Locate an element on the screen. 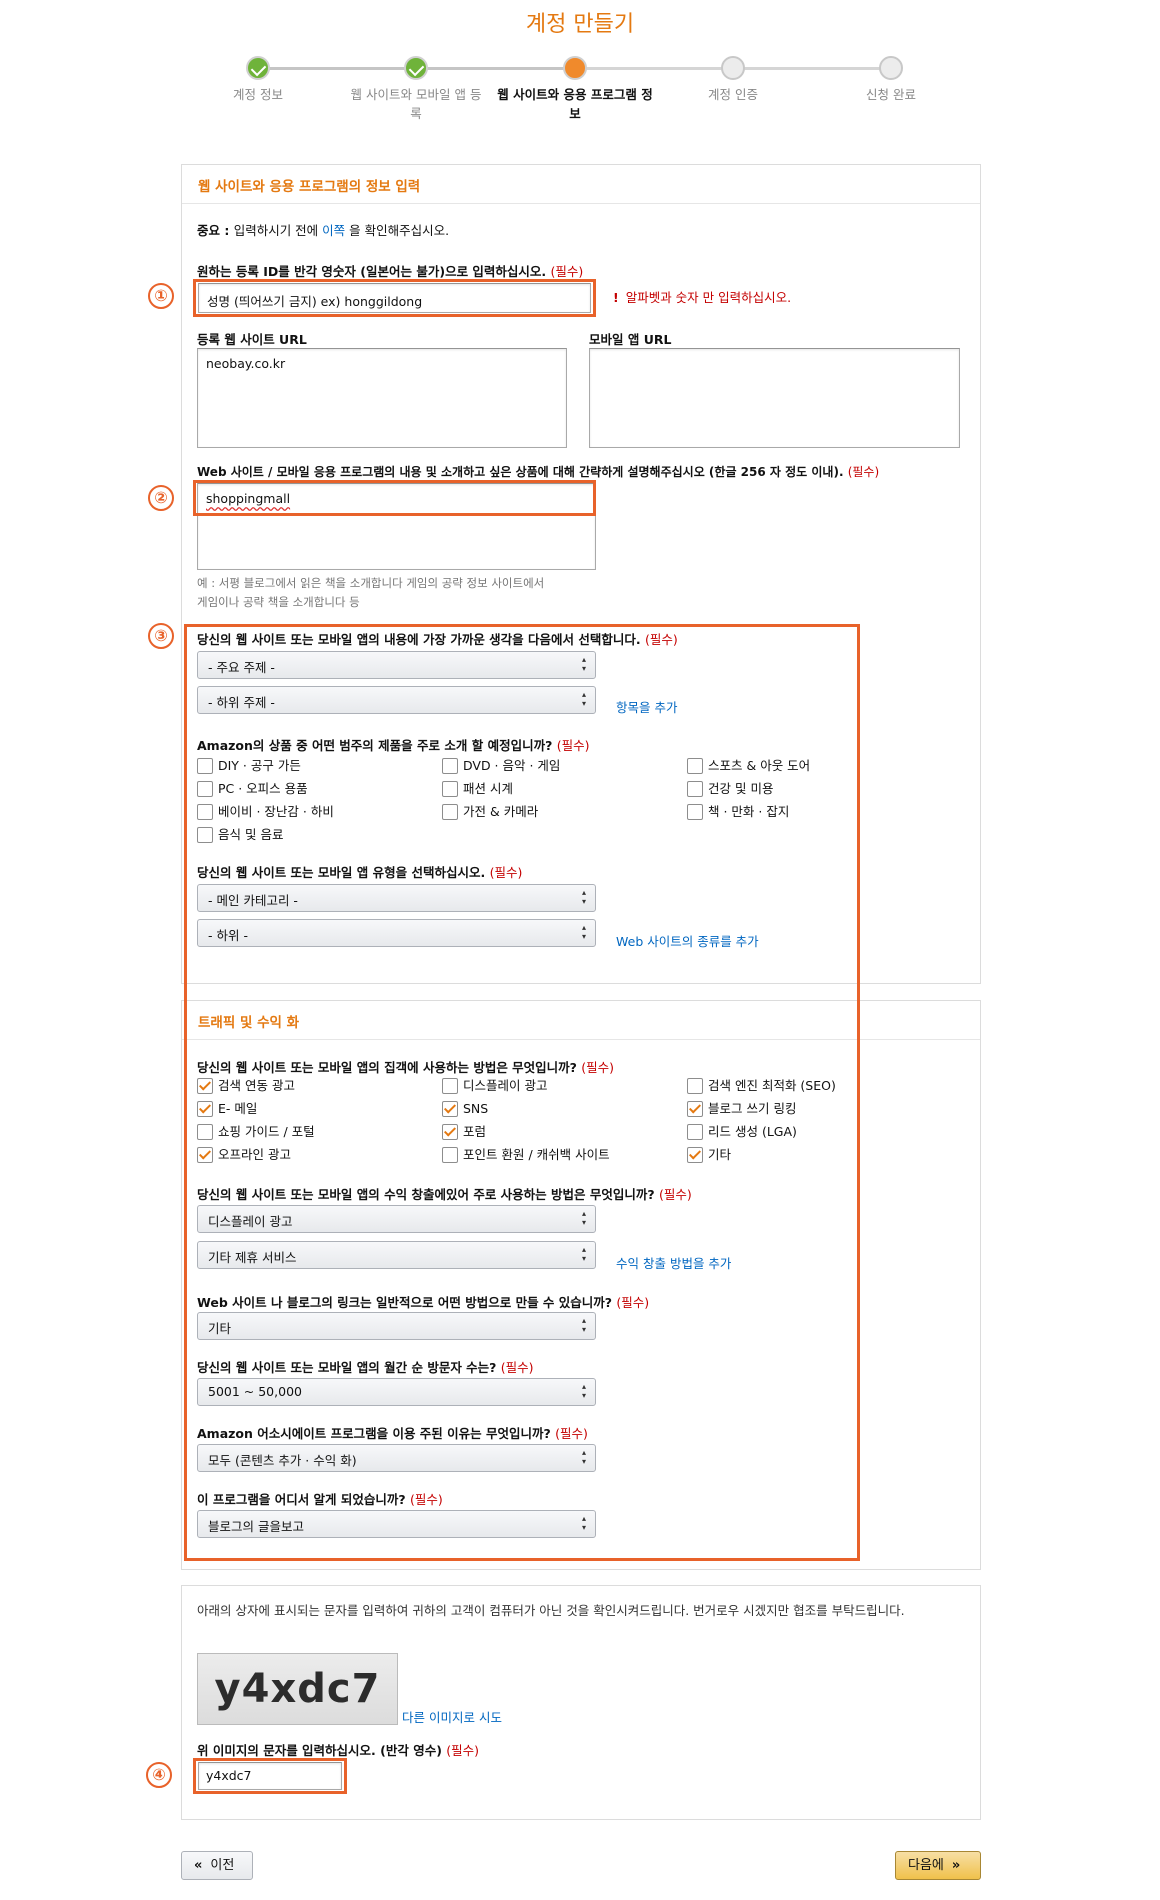 The height and width of the screenshot is (1900, 1160). site-info-header: 웹 사이트와 응용 프로그램의 정보 입력 is located at coordinates (581, 184).